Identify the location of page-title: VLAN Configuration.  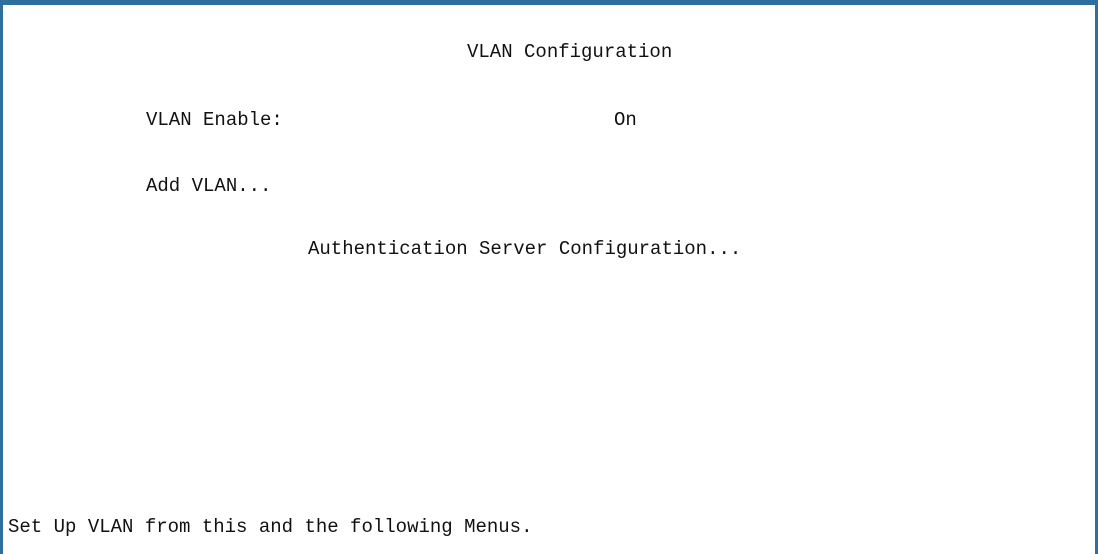
(570, 52).